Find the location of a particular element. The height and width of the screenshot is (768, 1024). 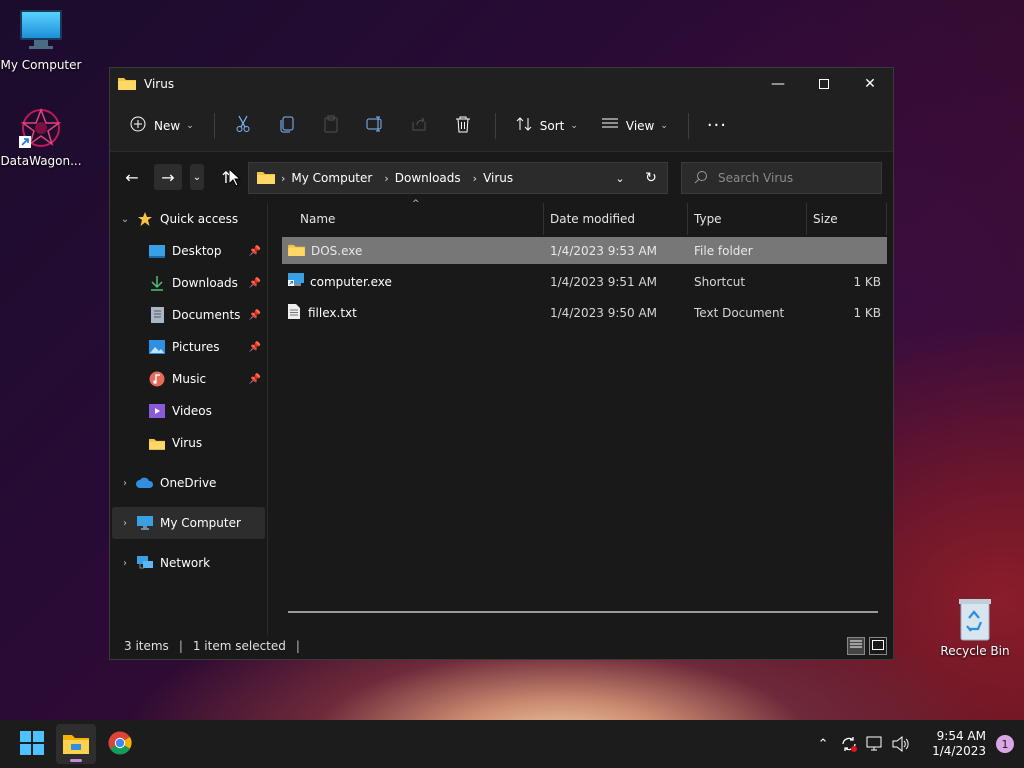

delete-button is located at coordinates (463, 126).